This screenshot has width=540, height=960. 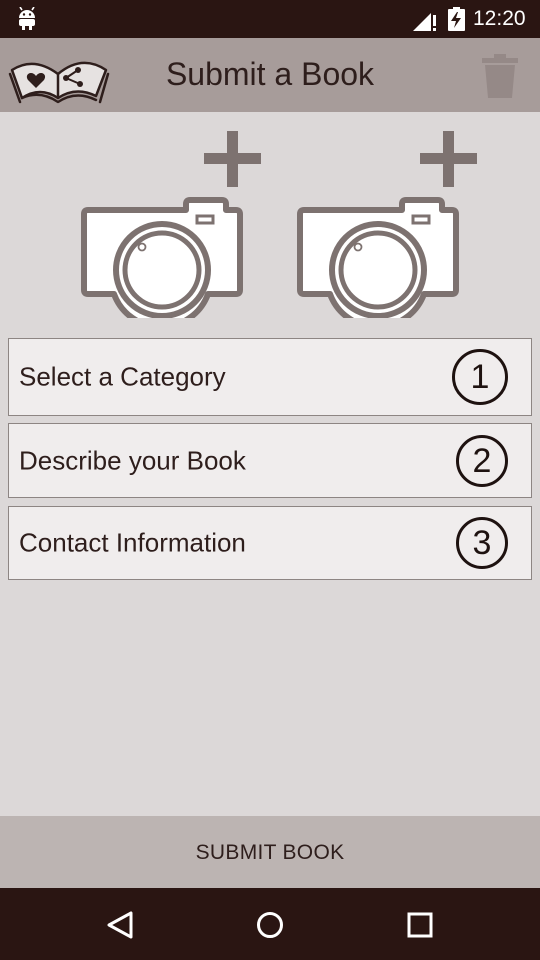 I want to click on android-icon, so click(x=27, y=18).